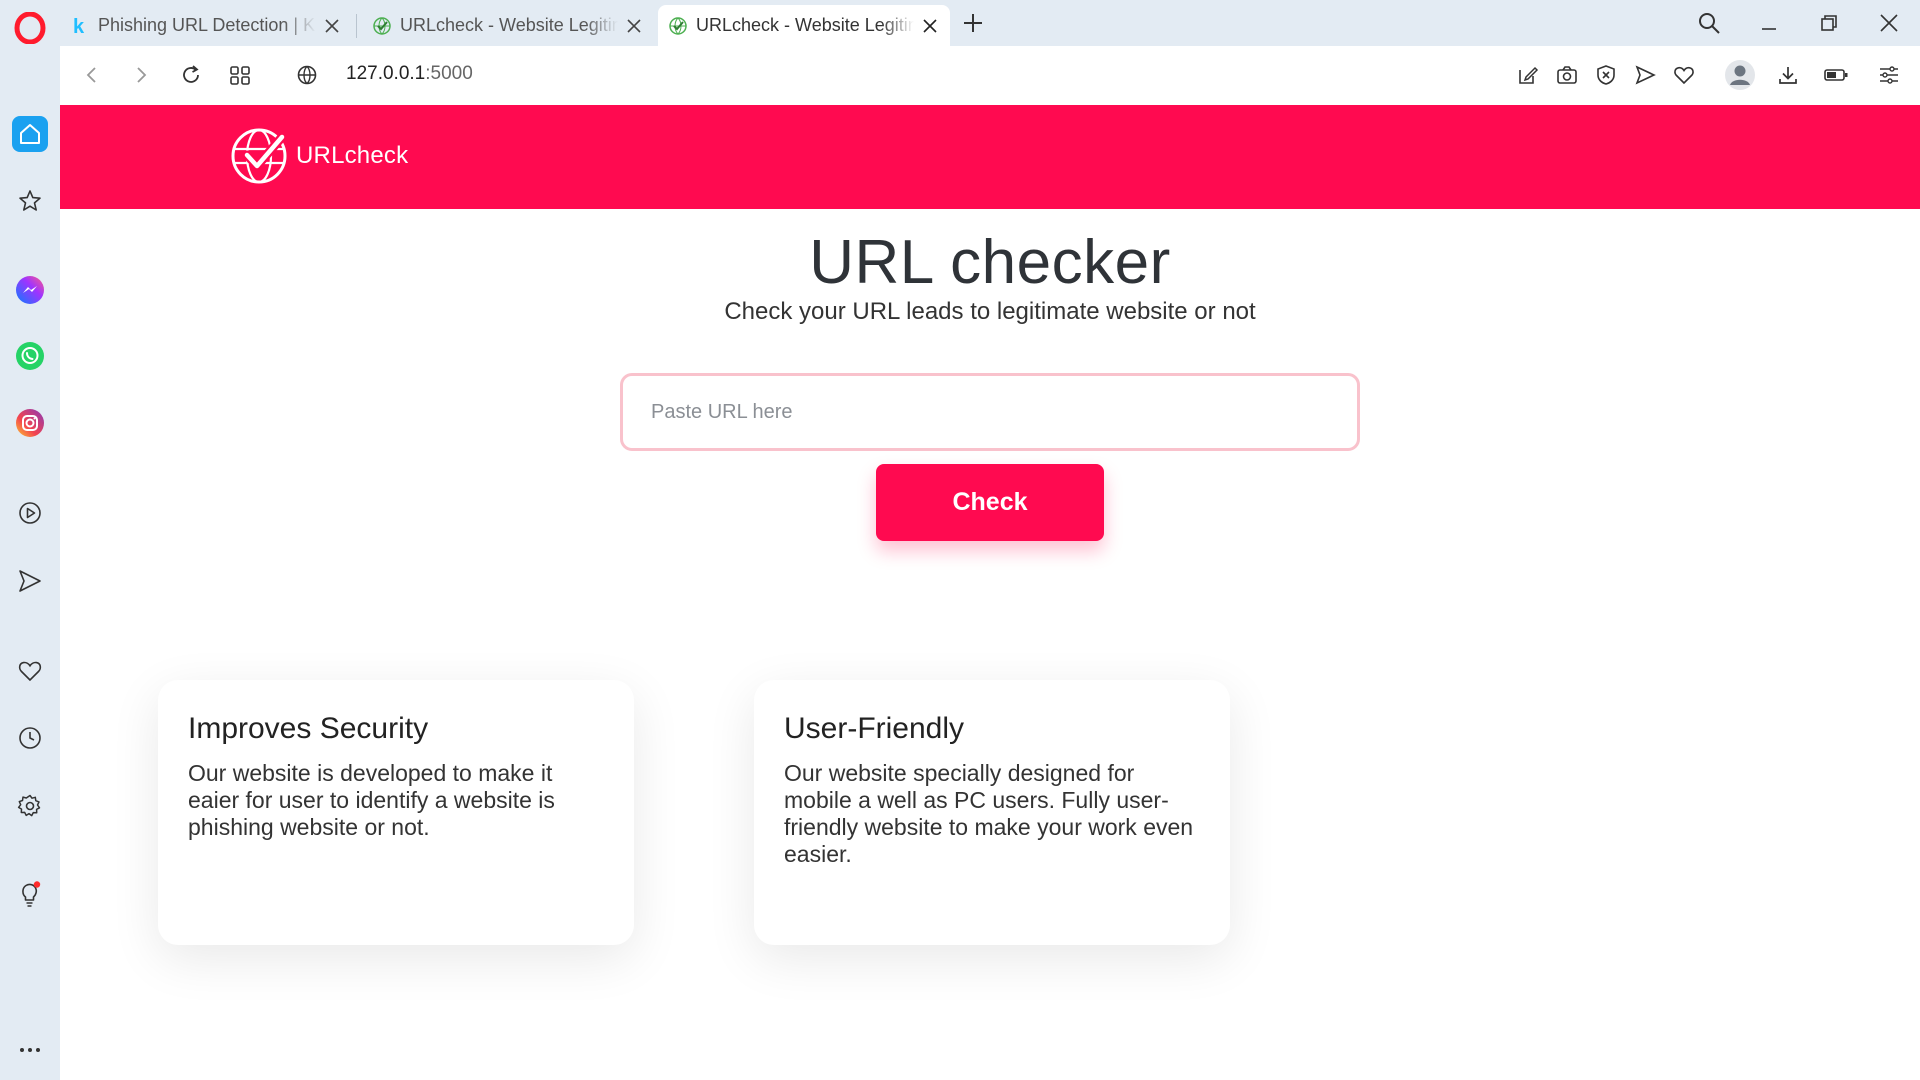 The image size is (1920, 1080). I want to click on bookmarks-heart-icon, so click(30, 671).